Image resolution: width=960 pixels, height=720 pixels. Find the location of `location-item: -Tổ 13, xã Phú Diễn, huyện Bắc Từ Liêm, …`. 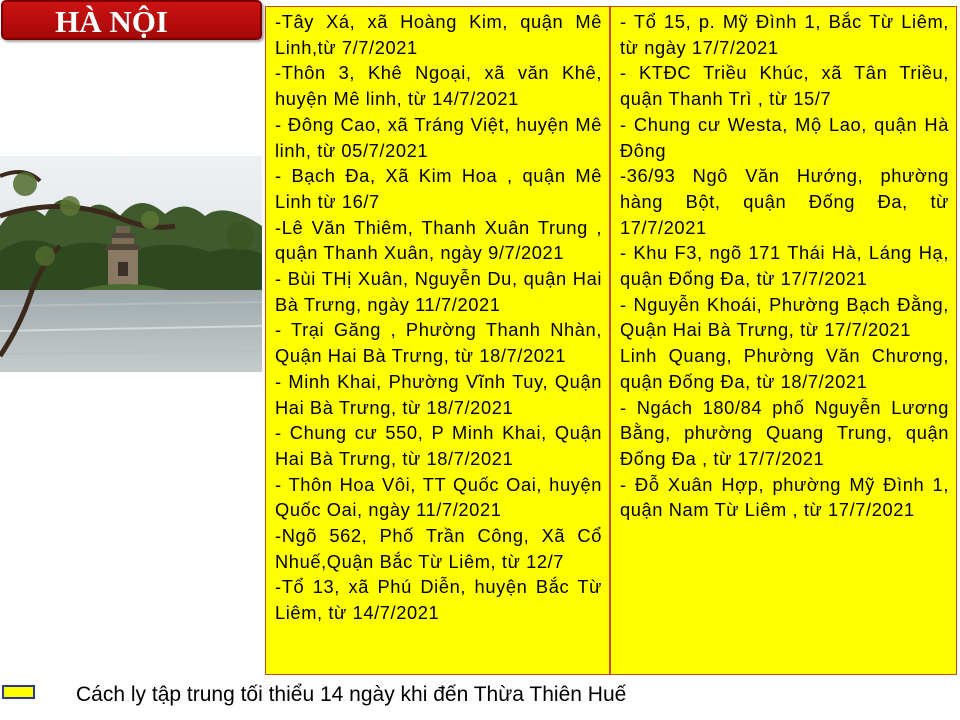

location-item: -Tổ 13, xã Phú Diễn, huyện Bắc Từ Liêm, … is located at coordinates (438, 600).